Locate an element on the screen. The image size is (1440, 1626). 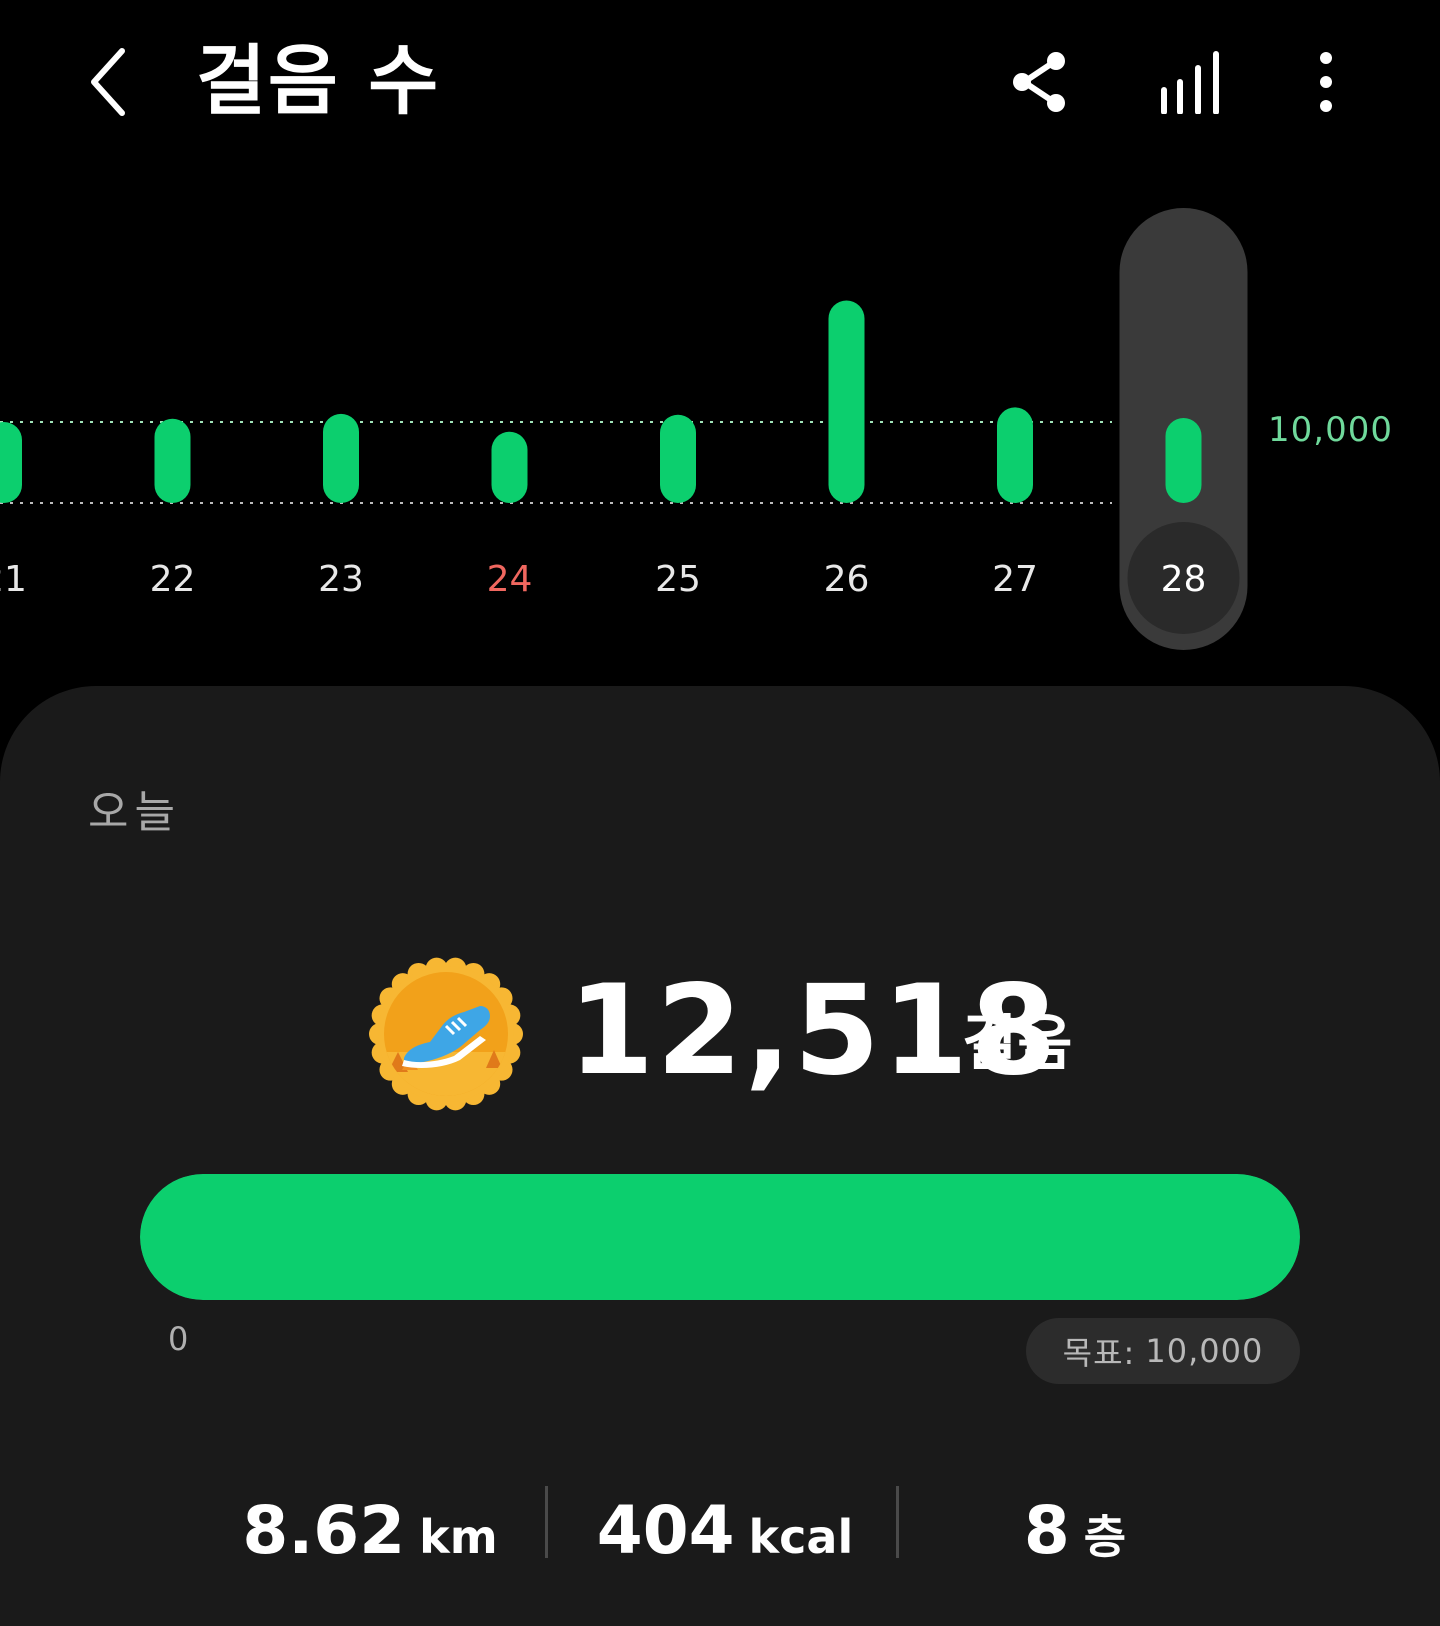
steps-progress-fill is located at coordinates (720, 1237).